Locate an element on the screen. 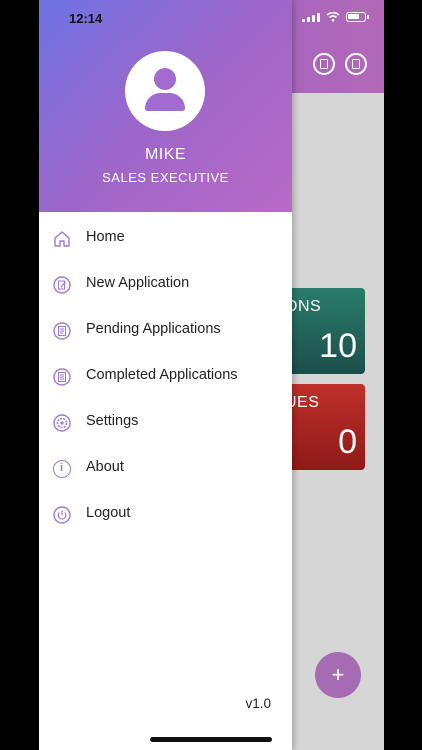 Image resolution: width=422 pixels, height=750 pixels. menu-item-label: Pending Applications is located at coordinates (153, 329).